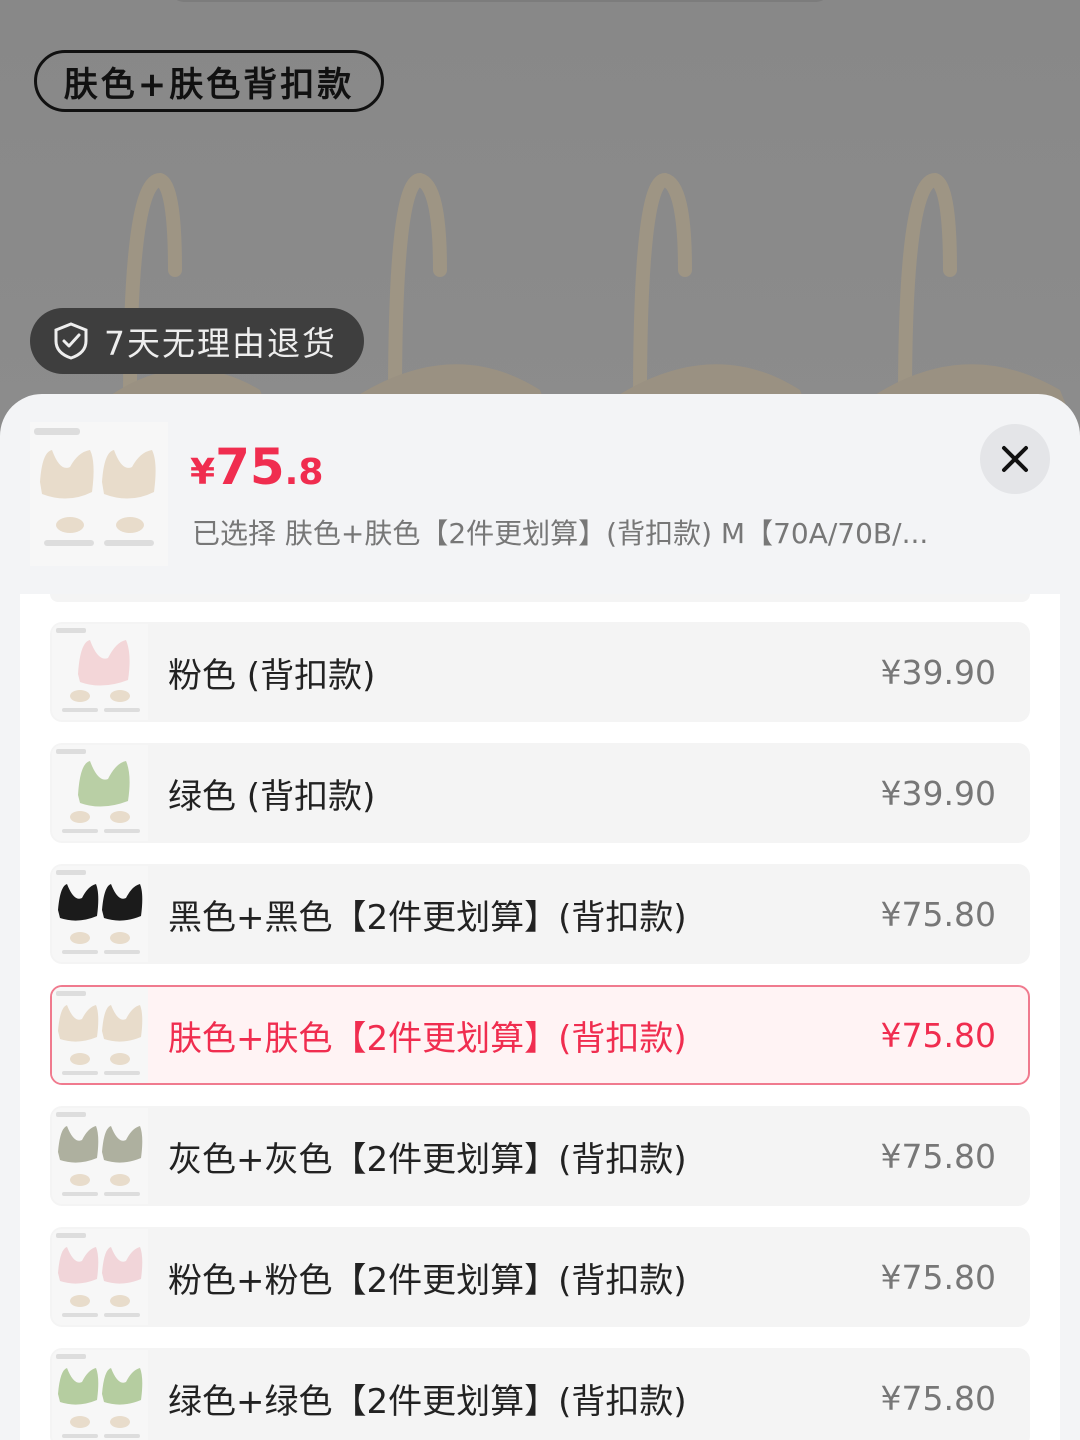 Image resolution: width=1080 pixels, height=1440 pixels. I want to click on shield-check-icon, so click(71, 341).